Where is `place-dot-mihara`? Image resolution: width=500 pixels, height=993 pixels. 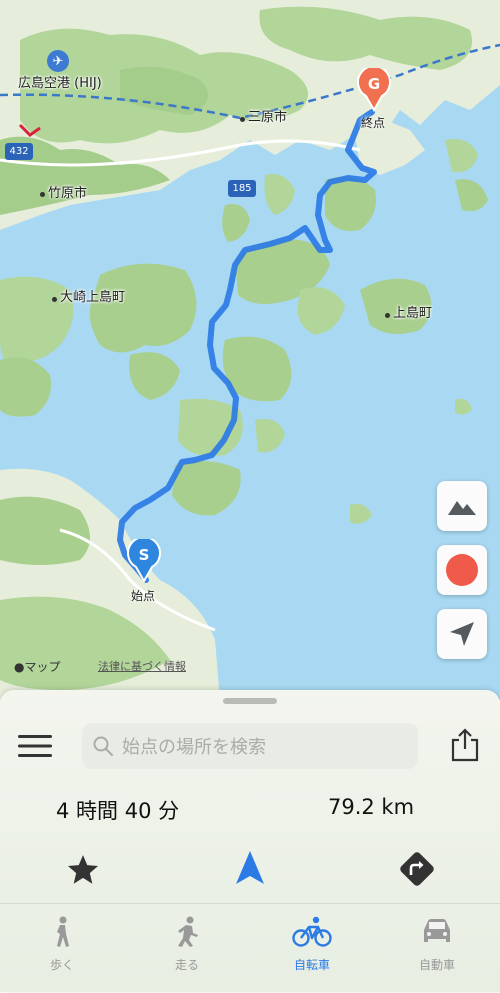
place-dot-mihara is located at coordinates (242, 119).